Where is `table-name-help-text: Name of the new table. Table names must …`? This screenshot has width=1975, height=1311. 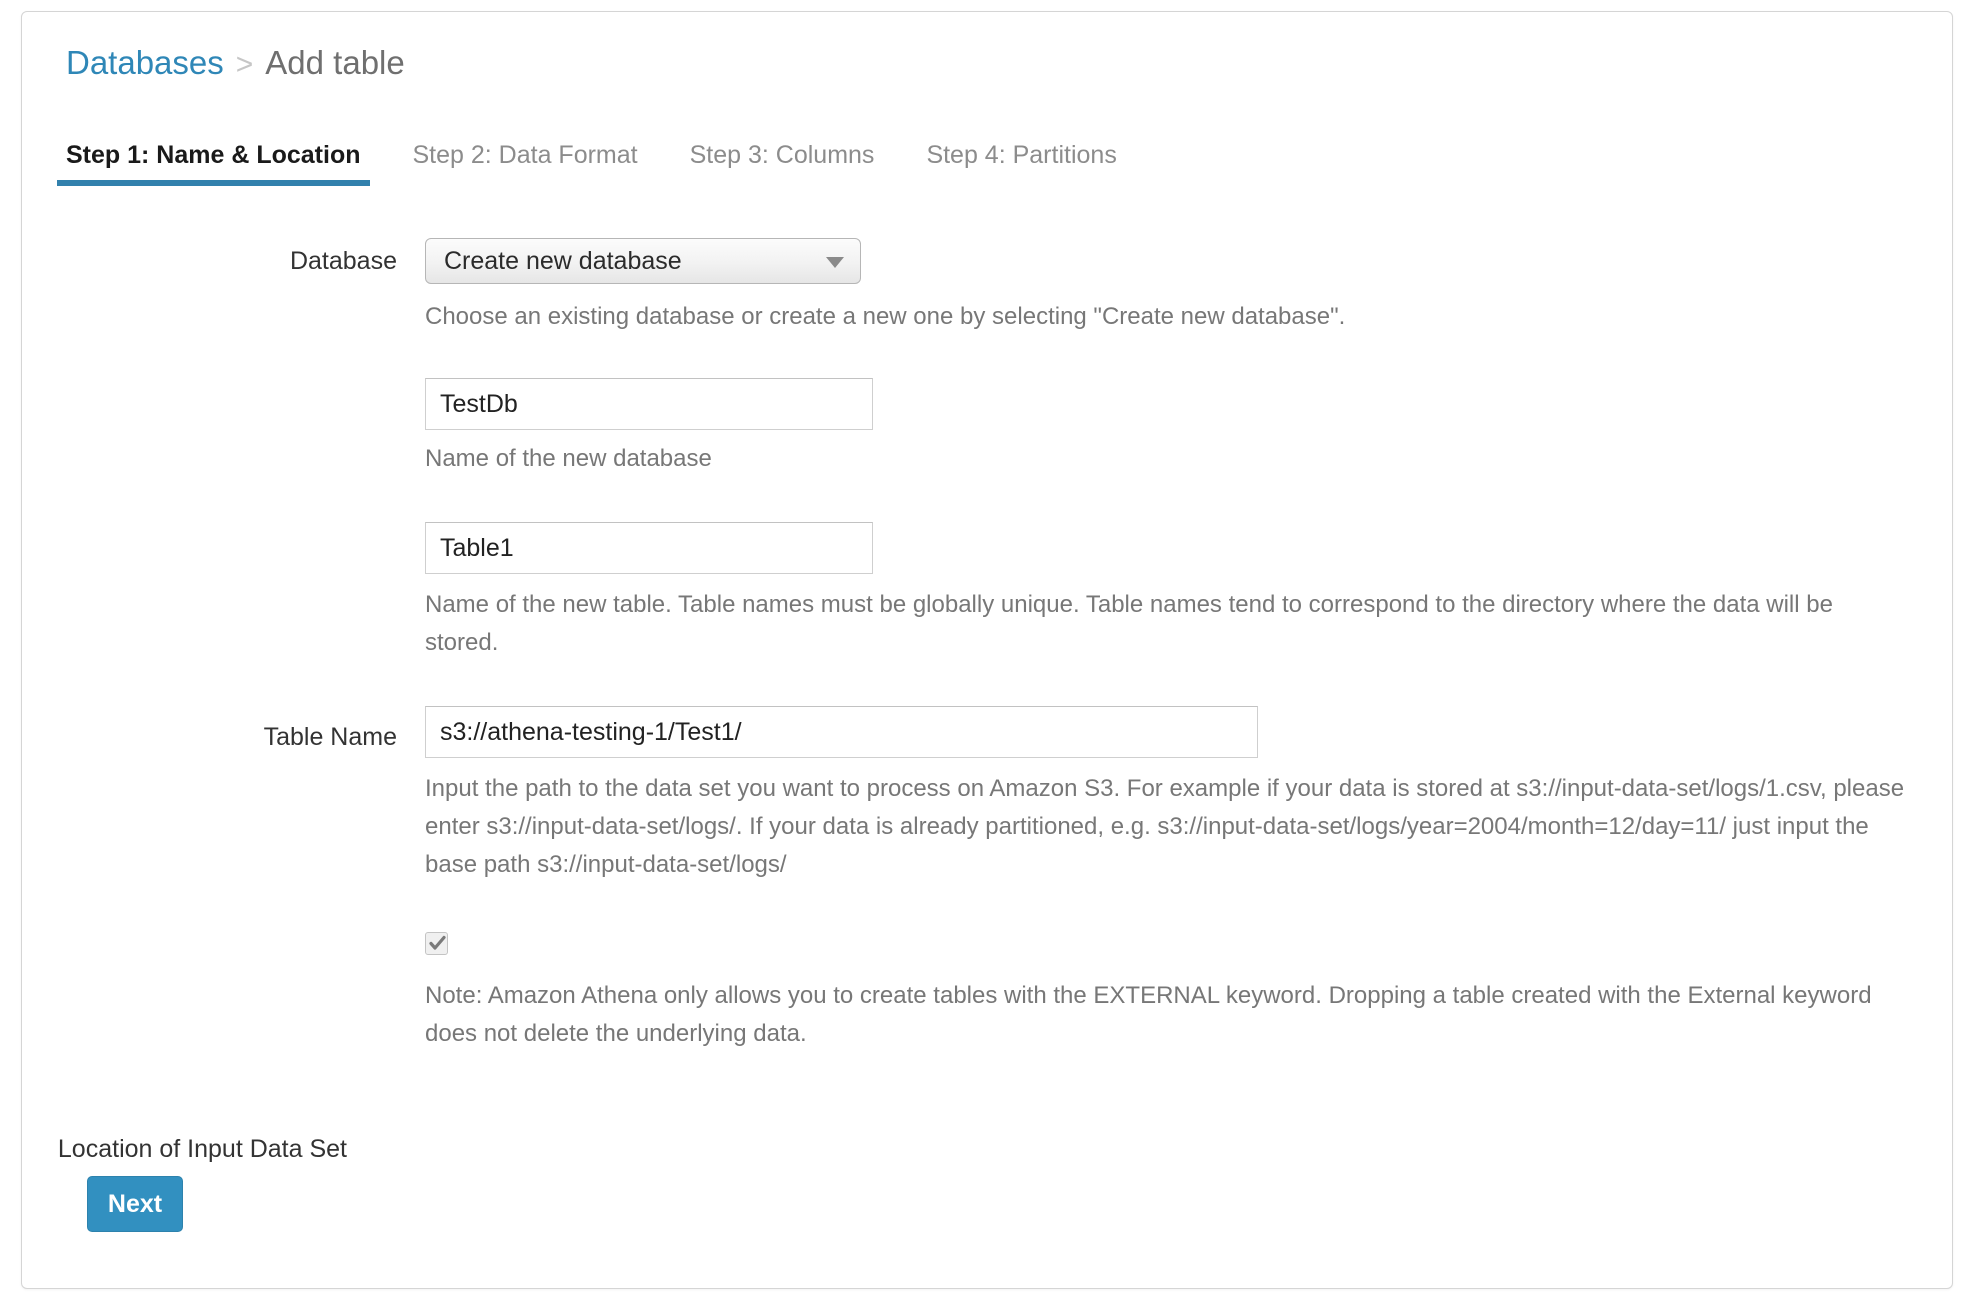
table-name-help-text: Name of the new table. Table names must … is located at coordinates (1129, 623).